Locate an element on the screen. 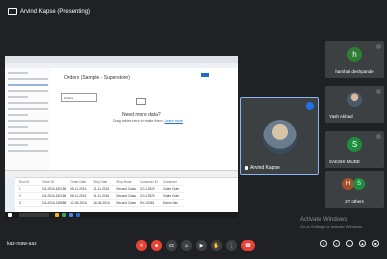 The height and width of the screenshot is (259, 387). grid-toolbar is located at coordinates (121, 174).